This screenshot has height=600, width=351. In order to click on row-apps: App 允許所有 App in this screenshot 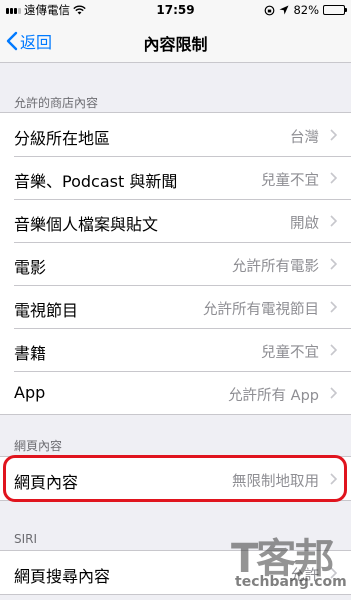, I will do `click(175, 392)`.